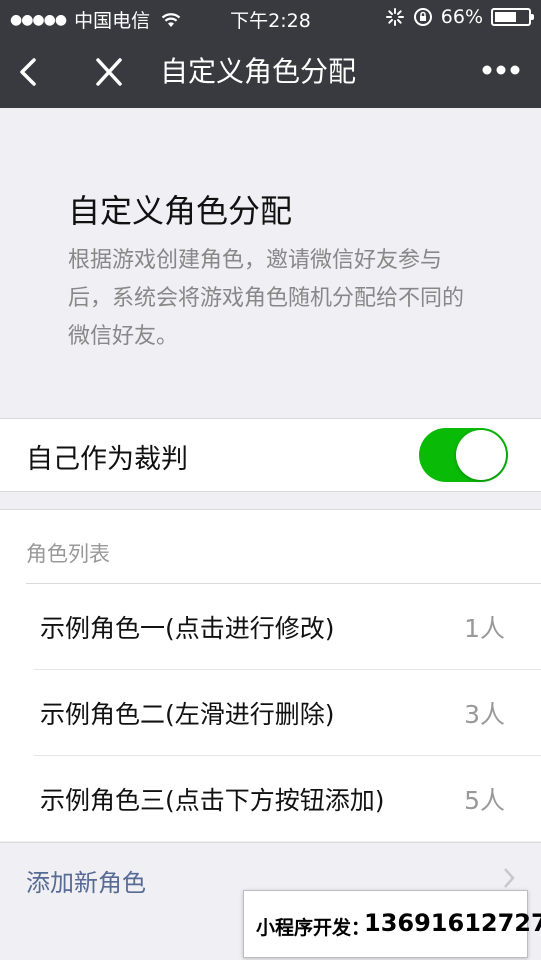 This screenshot has height=960, width=541. Describe the element at coordinates (107, 459) in the screenshot. I see `referee-label: 自己作为裁判` at that location.